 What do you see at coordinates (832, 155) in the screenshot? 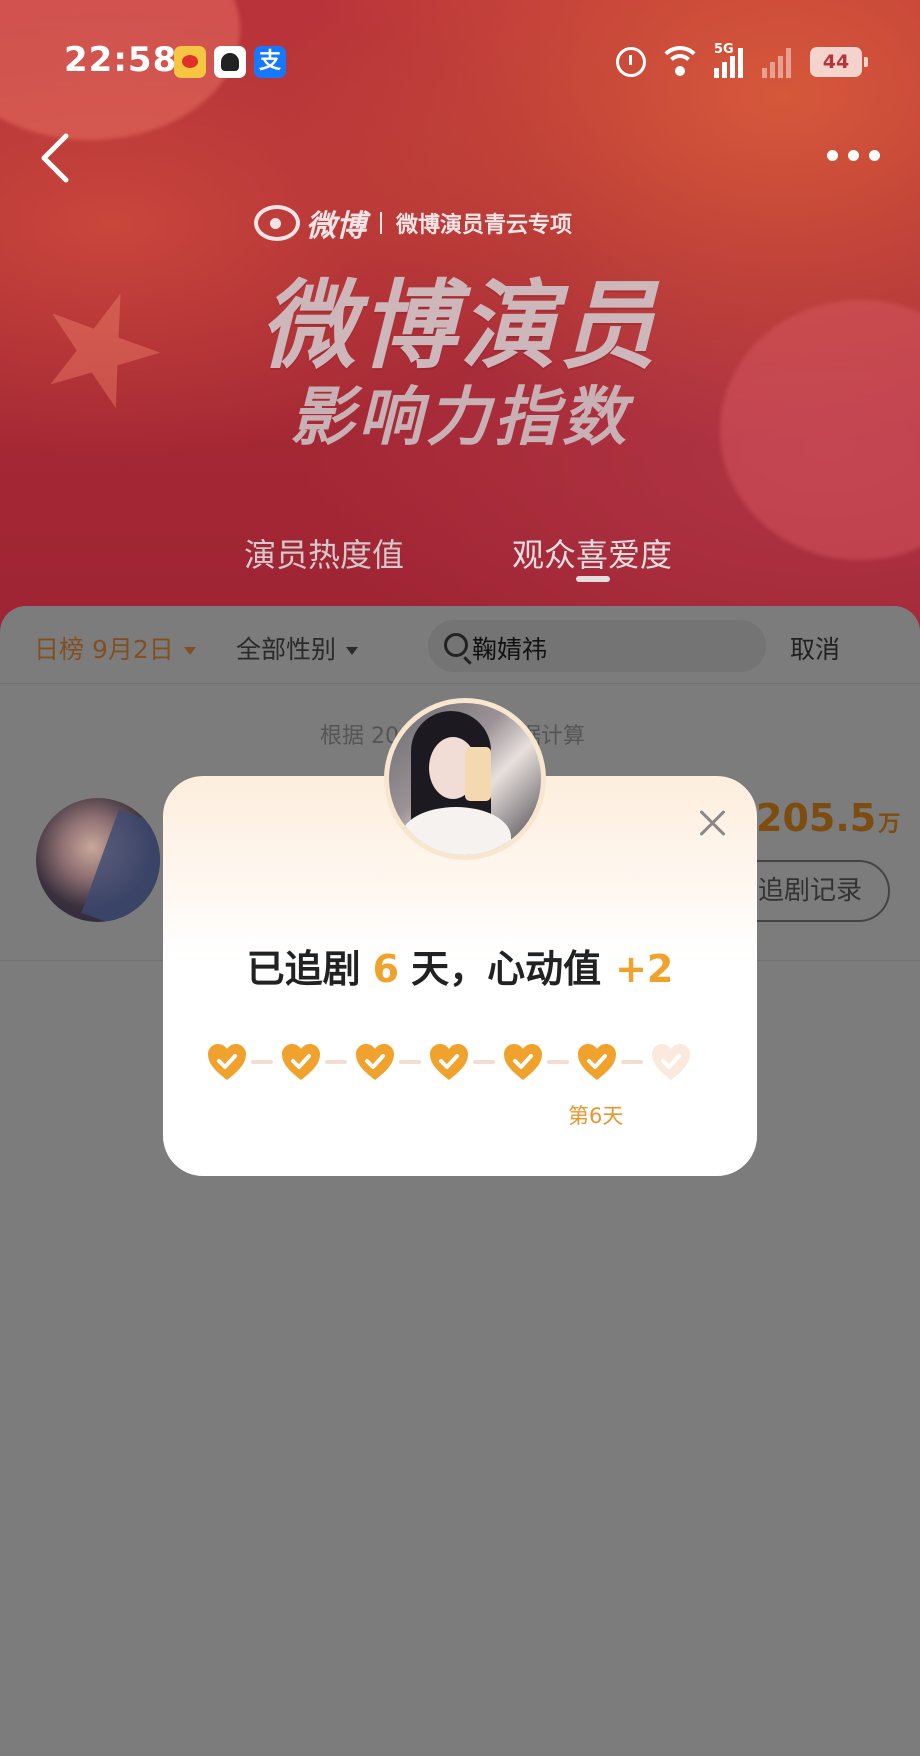
I see `more-dot-icon` at bounding box center [832, 155].